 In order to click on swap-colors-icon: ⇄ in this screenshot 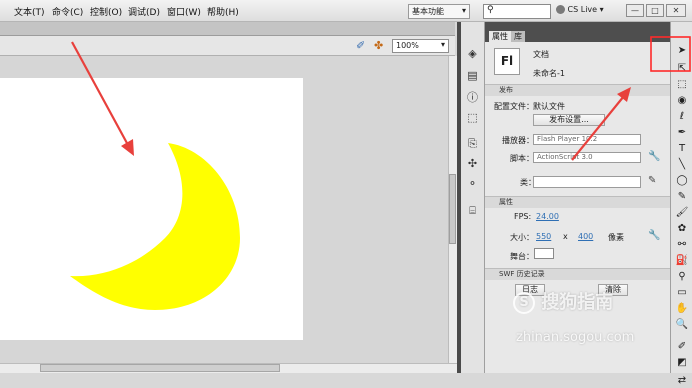, I will do `click(682, 381)`.